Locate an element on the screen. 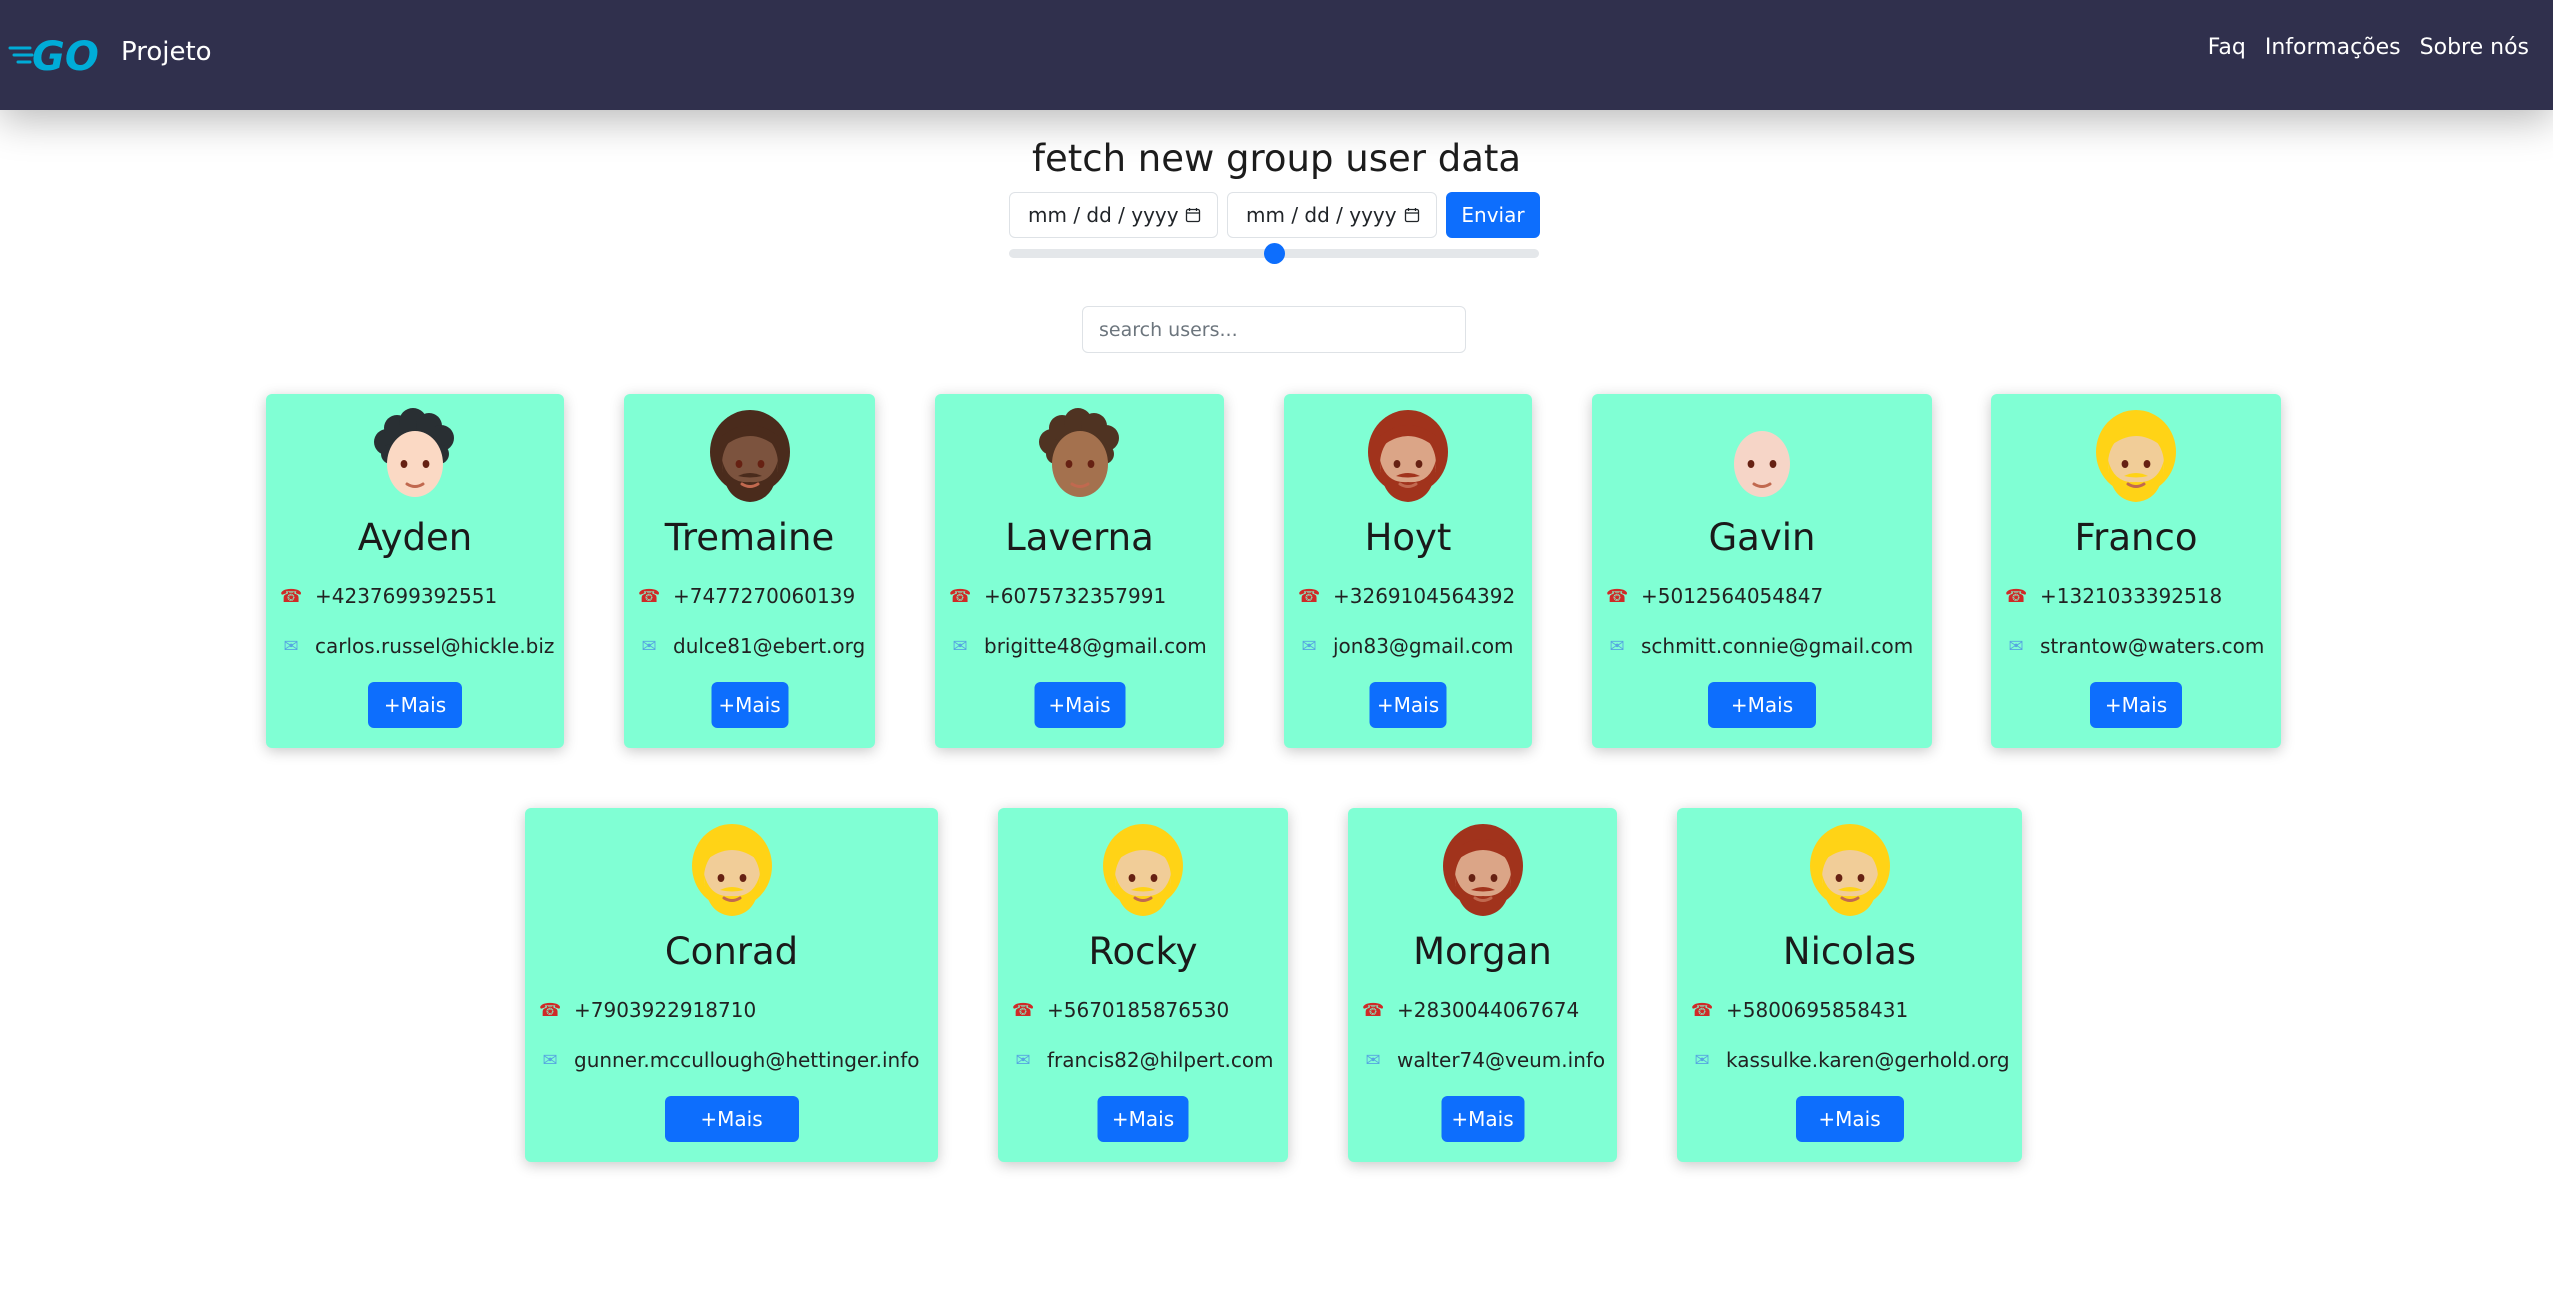 Image resolution: width=2553 pixels, height=1291 pixels. brand-name: Projeto is located at coordinates (166, 52).